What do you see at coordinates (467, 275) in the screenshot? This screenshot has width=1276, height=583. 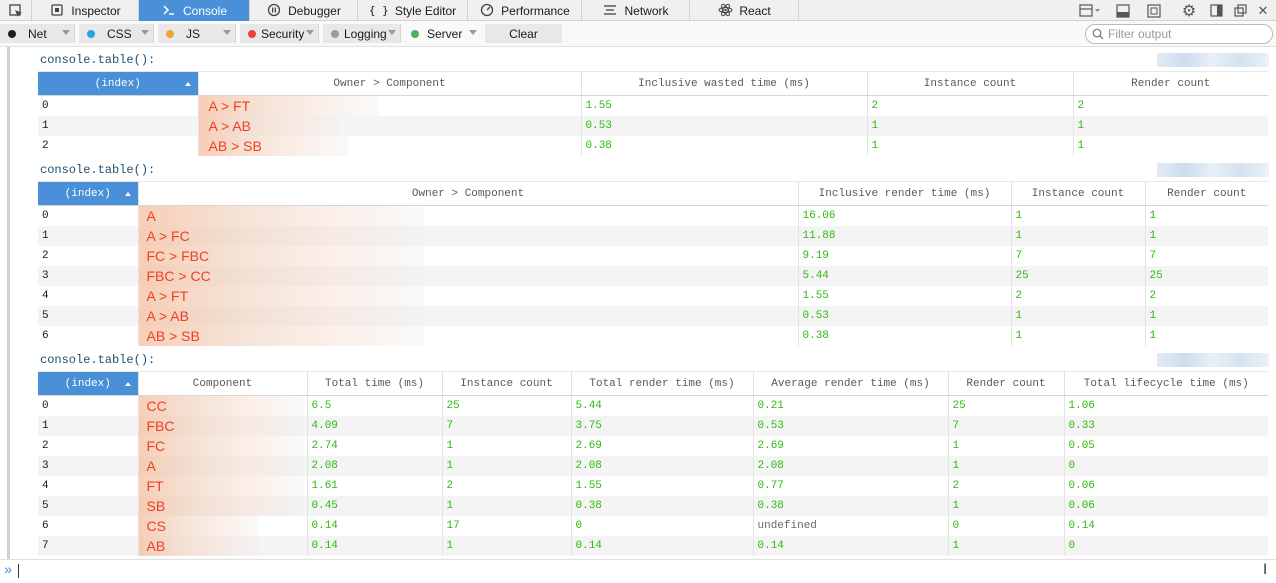 I see `component-cell: FBC > CC` at bounding box center [467, 275].